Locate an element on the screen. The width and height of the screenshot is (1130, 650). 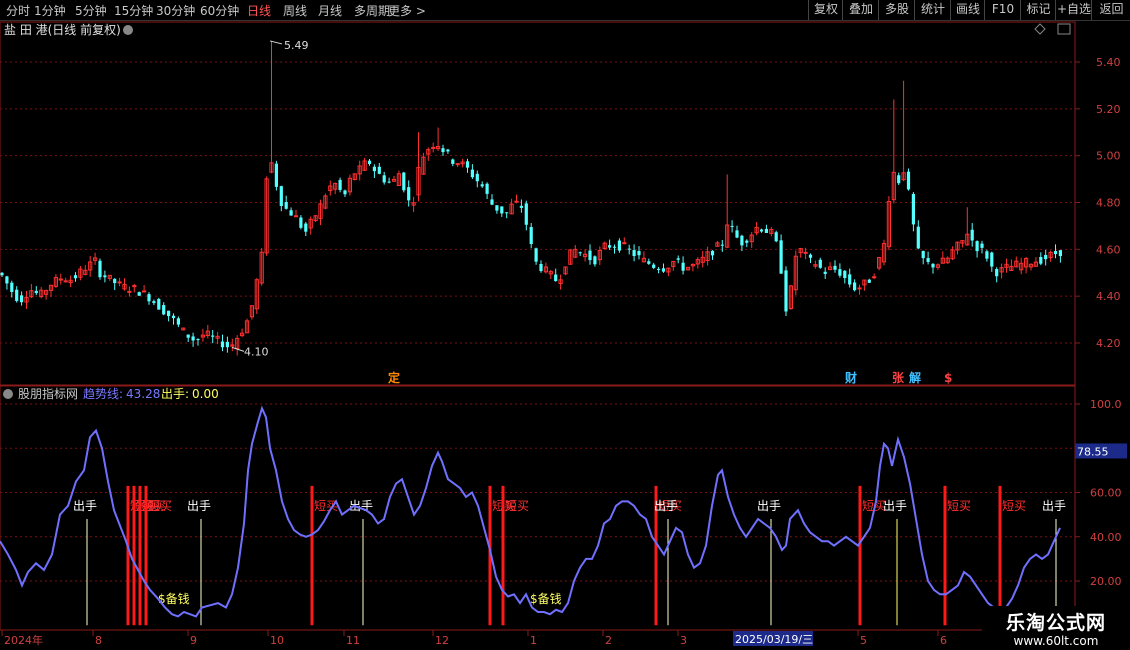
toolbar-button-2: 多股 is located at coordinates (896, 10).